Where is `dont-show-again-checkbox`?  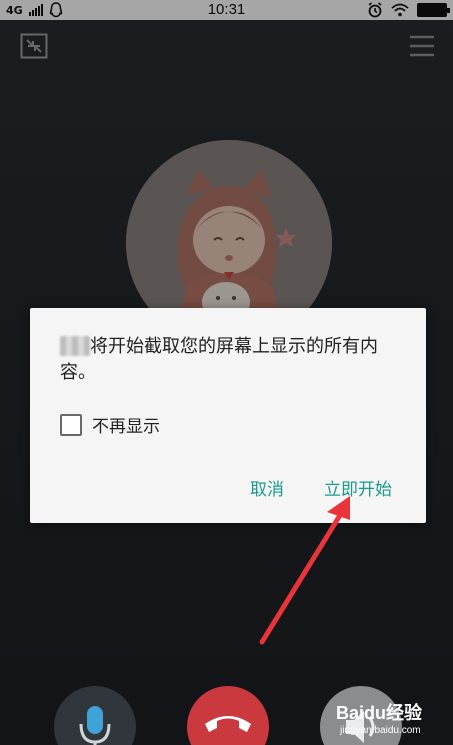
dont-show-again-checkbox is located at coordinates (71, 424).